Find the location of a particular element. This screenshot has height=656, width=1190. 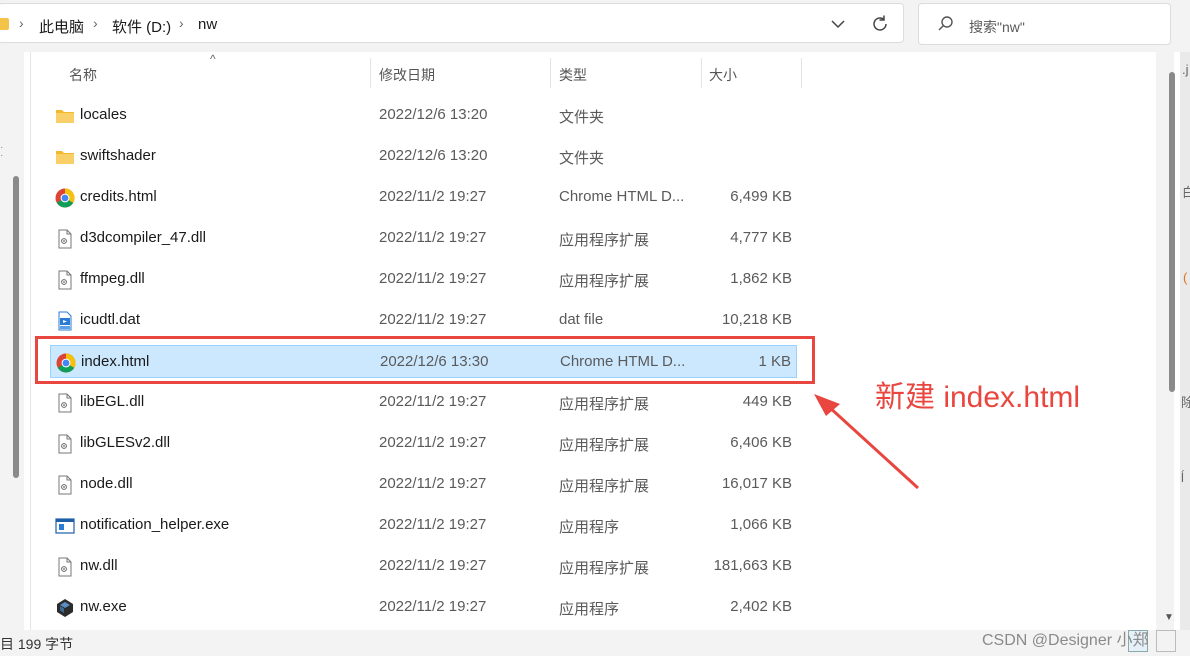

file-name: nw.dll is located at coordinates (99, 565).